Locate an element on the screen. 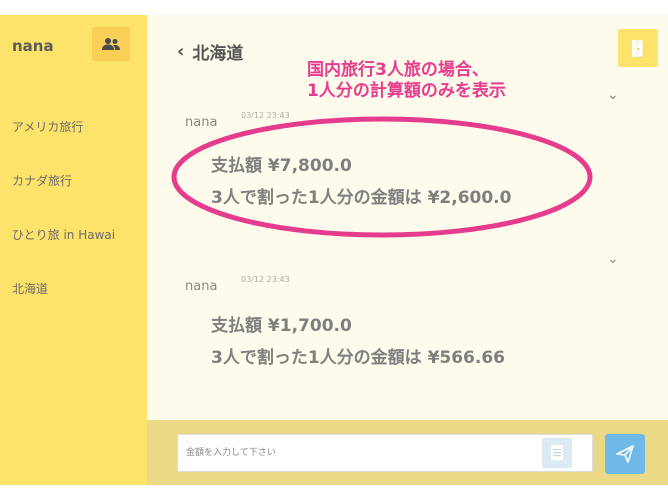  door-exit-icon is located at coordinates (638, 49).